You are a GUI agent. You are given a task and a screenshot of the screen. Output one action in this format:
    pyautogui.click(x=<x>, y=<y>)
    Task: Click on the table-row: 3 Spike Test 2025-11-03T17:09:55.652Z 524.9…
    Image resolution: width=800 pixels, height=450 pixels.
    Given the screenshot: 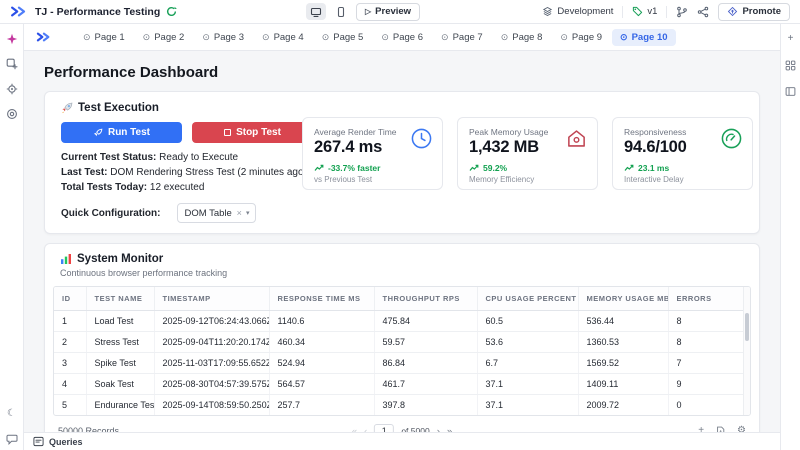 What is the action you would take?
    pyautogui.click(x=402, y=363)
    